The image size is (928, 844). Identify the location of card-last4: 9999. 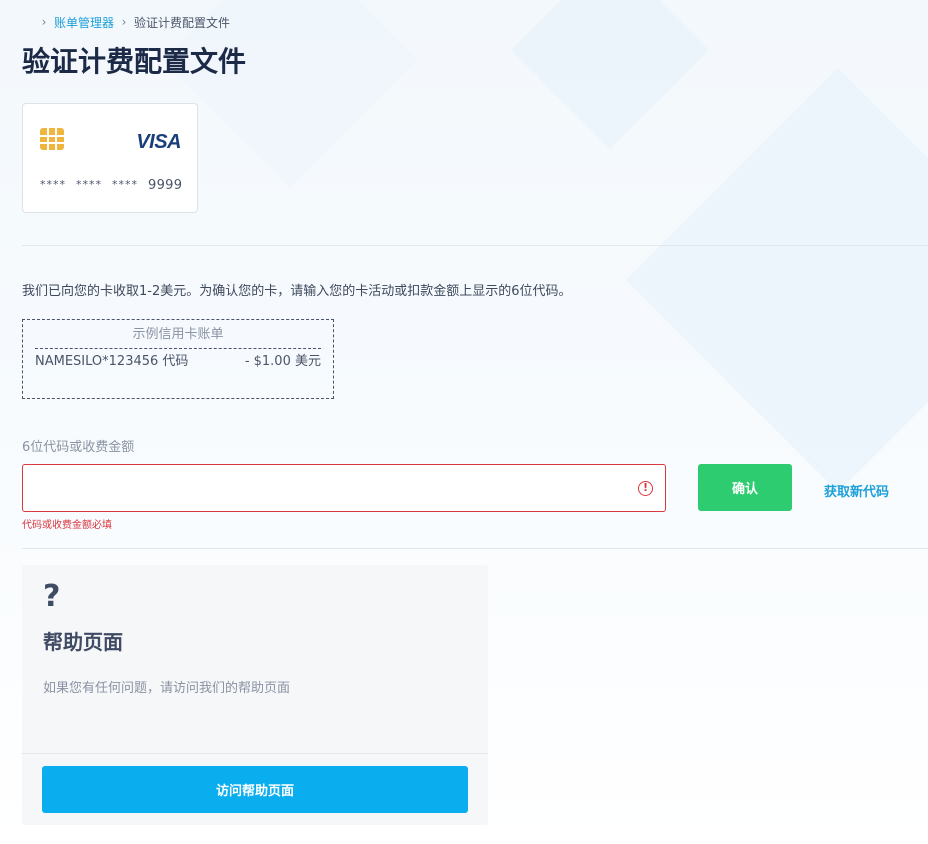
(165, 185).